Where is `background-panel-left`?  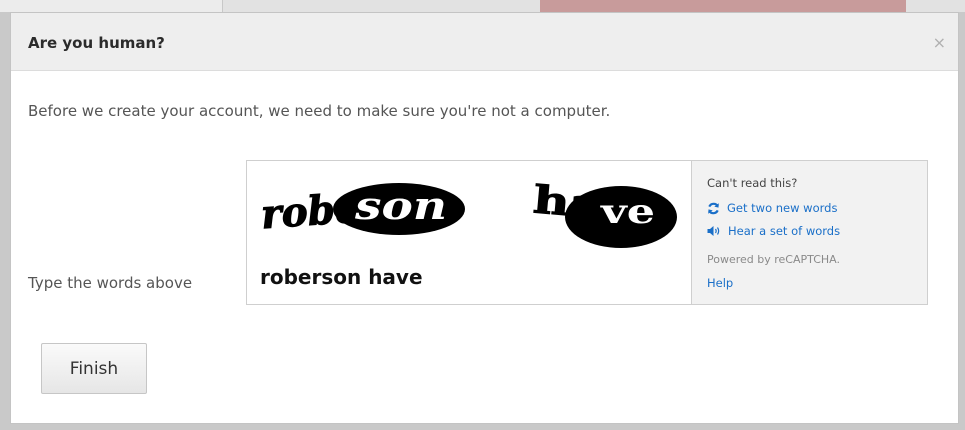 background-panel-left is located at coordinates (111, 6).